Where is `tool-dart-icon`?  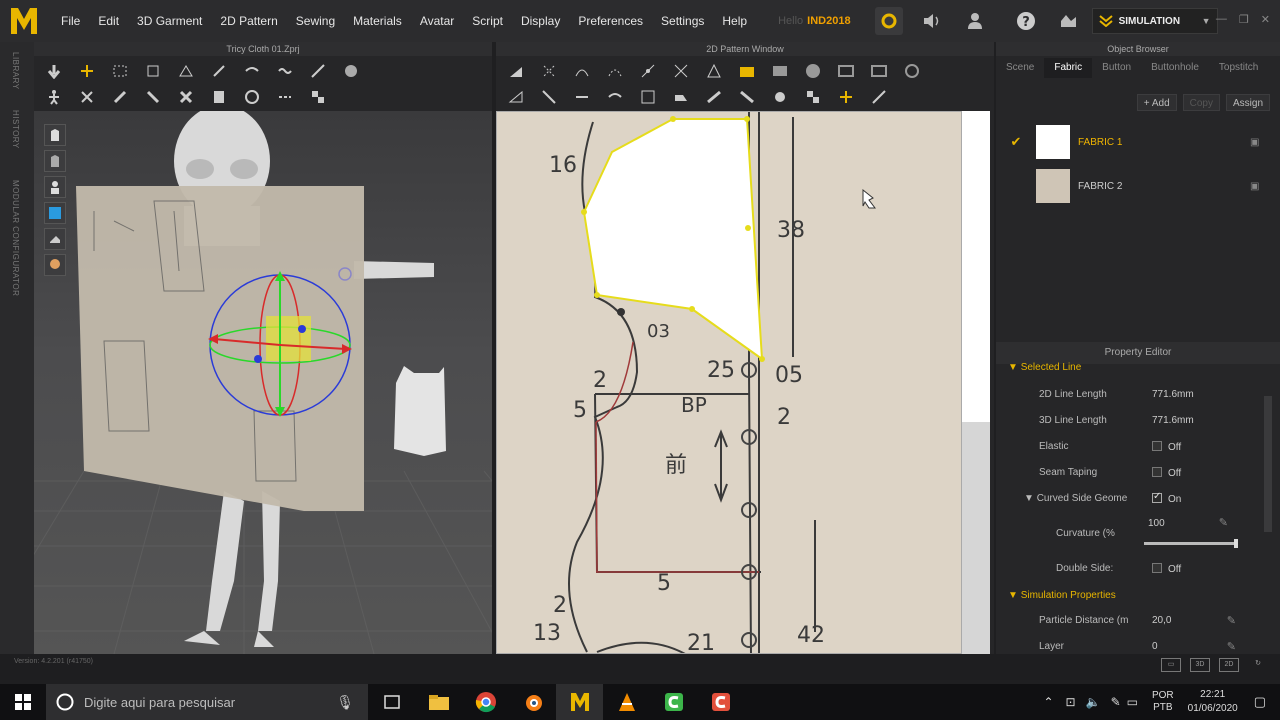
tool-dart-icon is located at coordinates (516, 97).